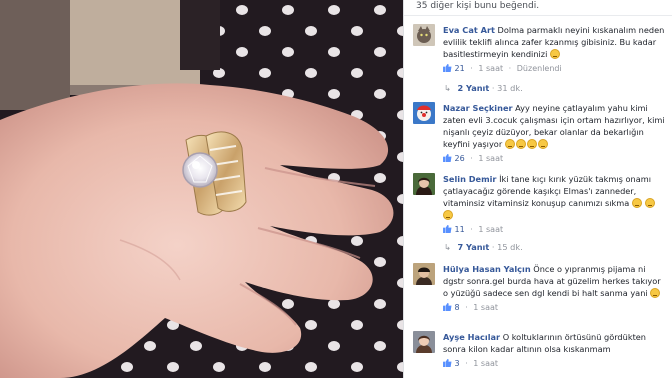 The image size is (672, 378). I want to click on woman-avatar-3-icon, so click(424, 342).